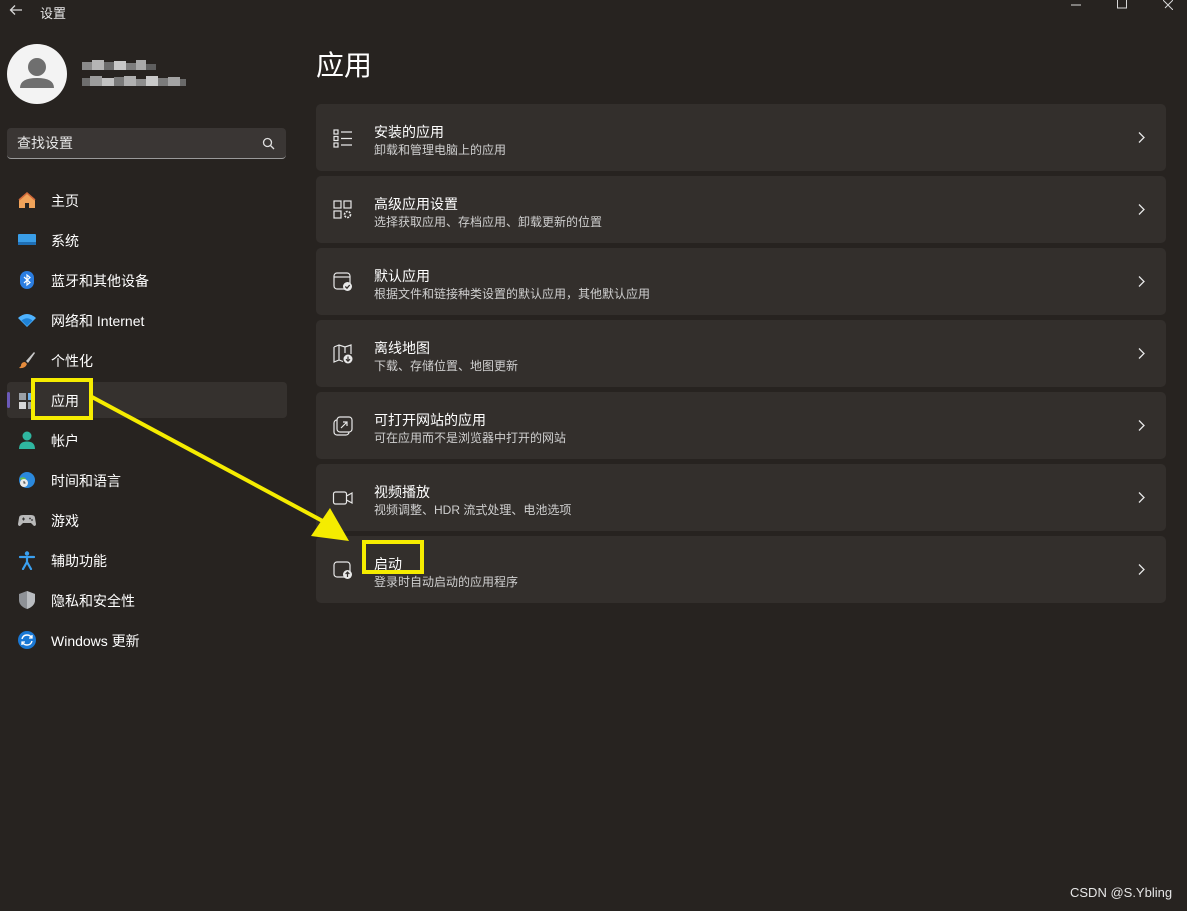  I want to click on sidebar-item-label: 游戏, so click(65, 521).